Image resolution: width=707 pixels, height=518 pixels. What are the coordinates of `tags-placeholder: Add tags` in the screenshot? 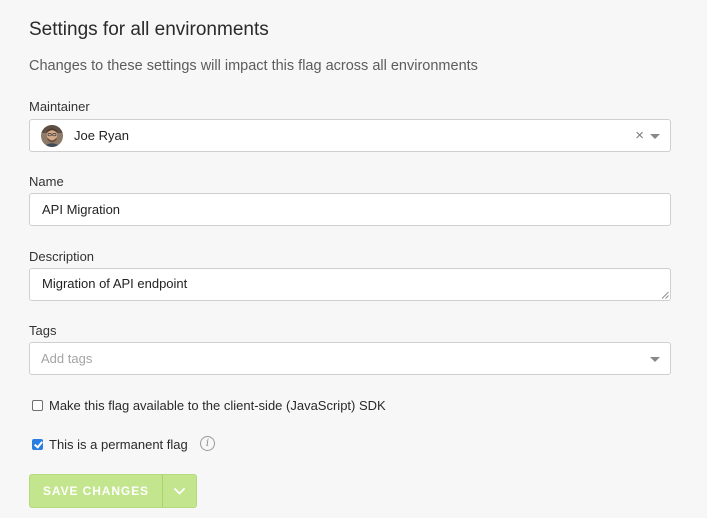 It's located at (67, 358).